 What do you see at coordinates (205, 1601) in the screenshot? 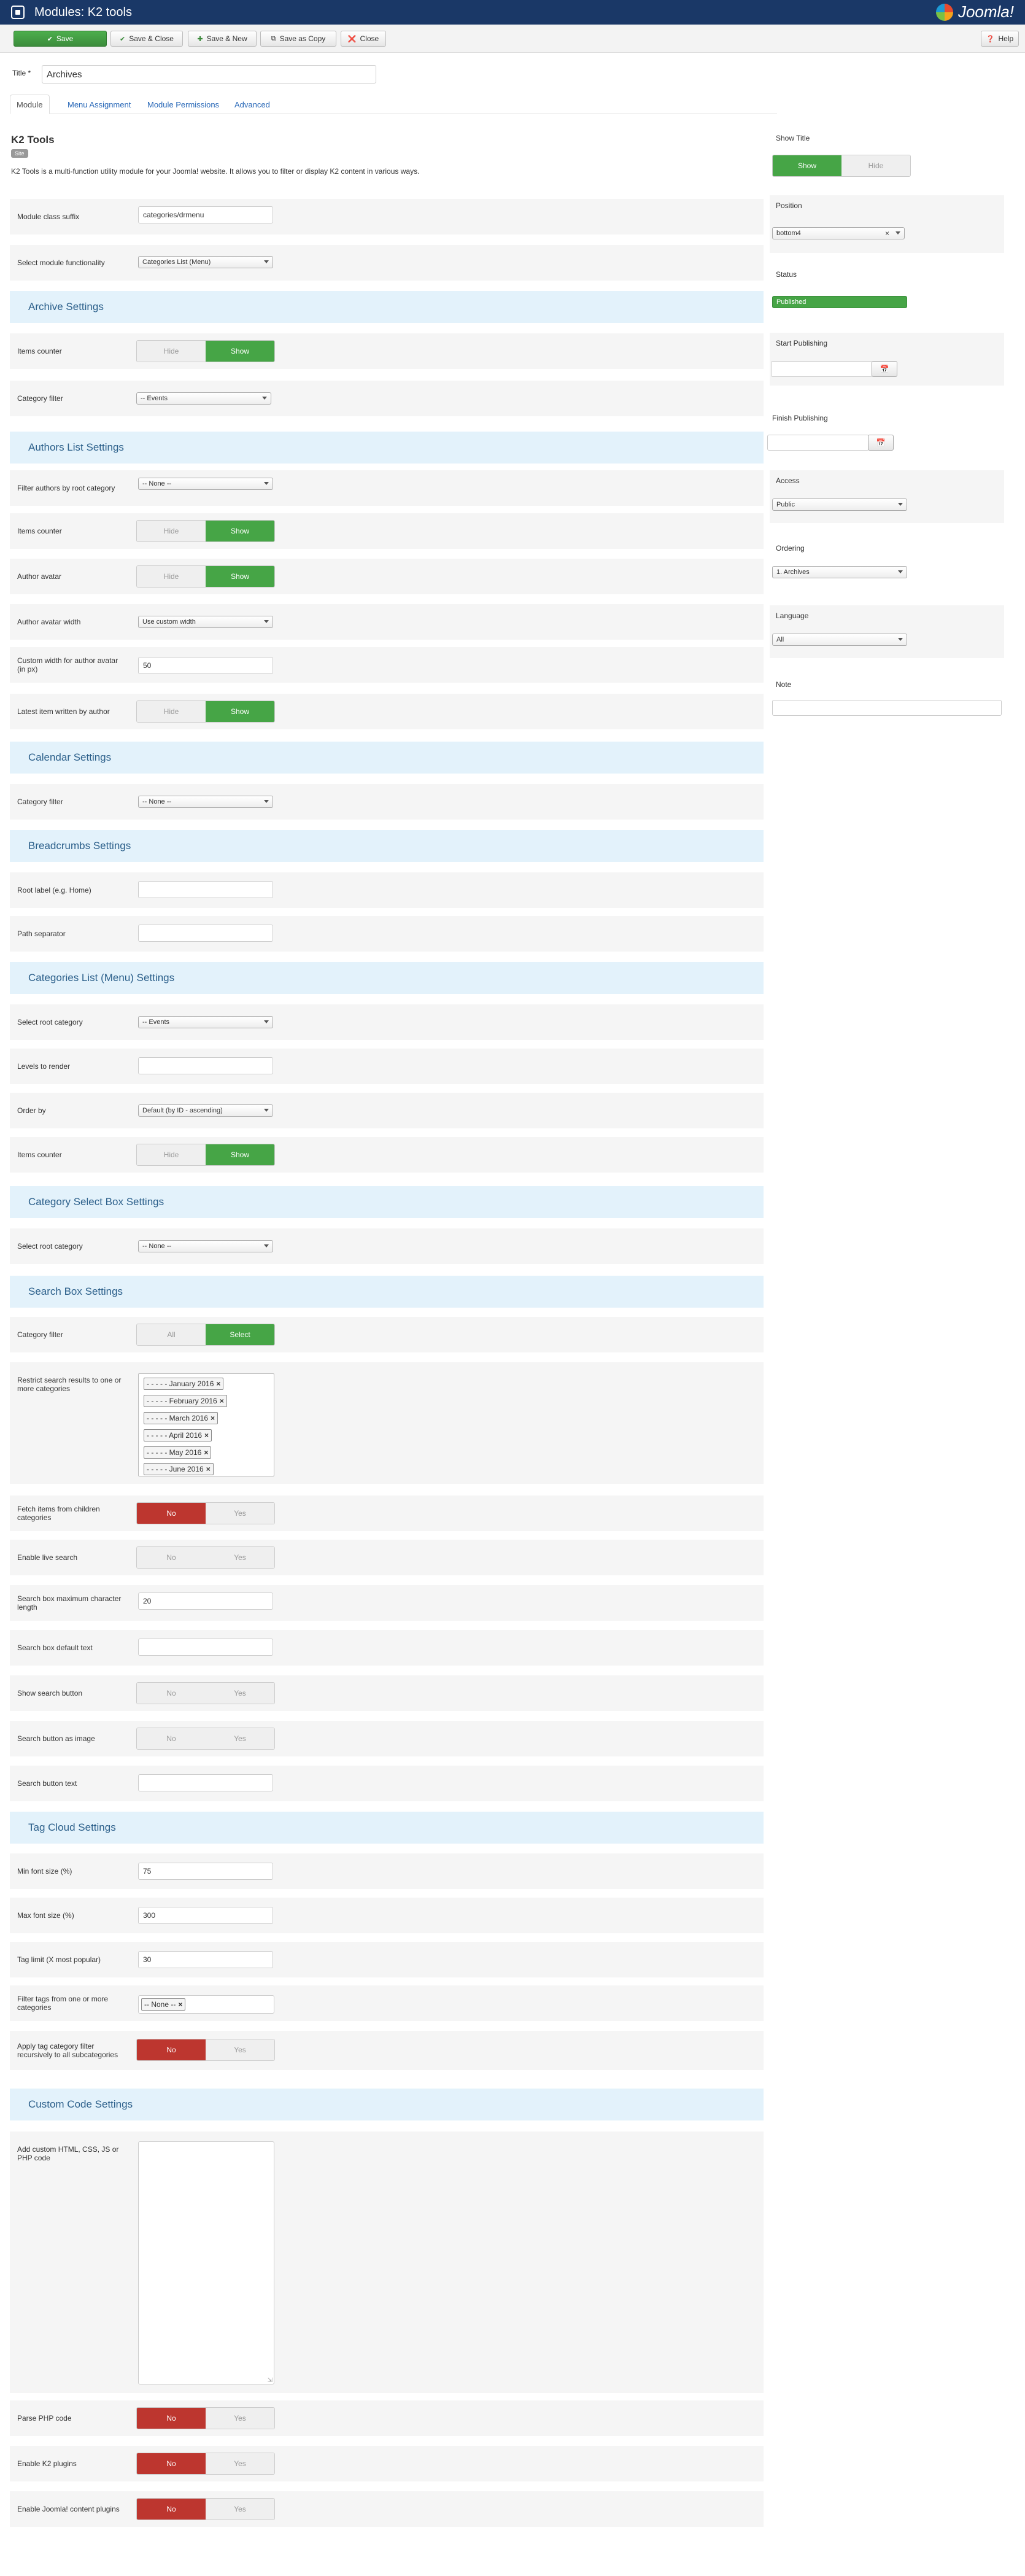
I see `max-length-input: 20` at bounding box center [205, 1601].